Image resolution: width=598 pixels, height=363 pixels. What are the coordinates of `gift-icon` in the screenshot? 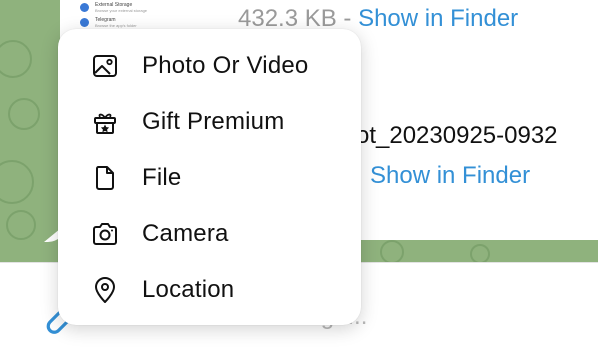 It's located at (105, 122).